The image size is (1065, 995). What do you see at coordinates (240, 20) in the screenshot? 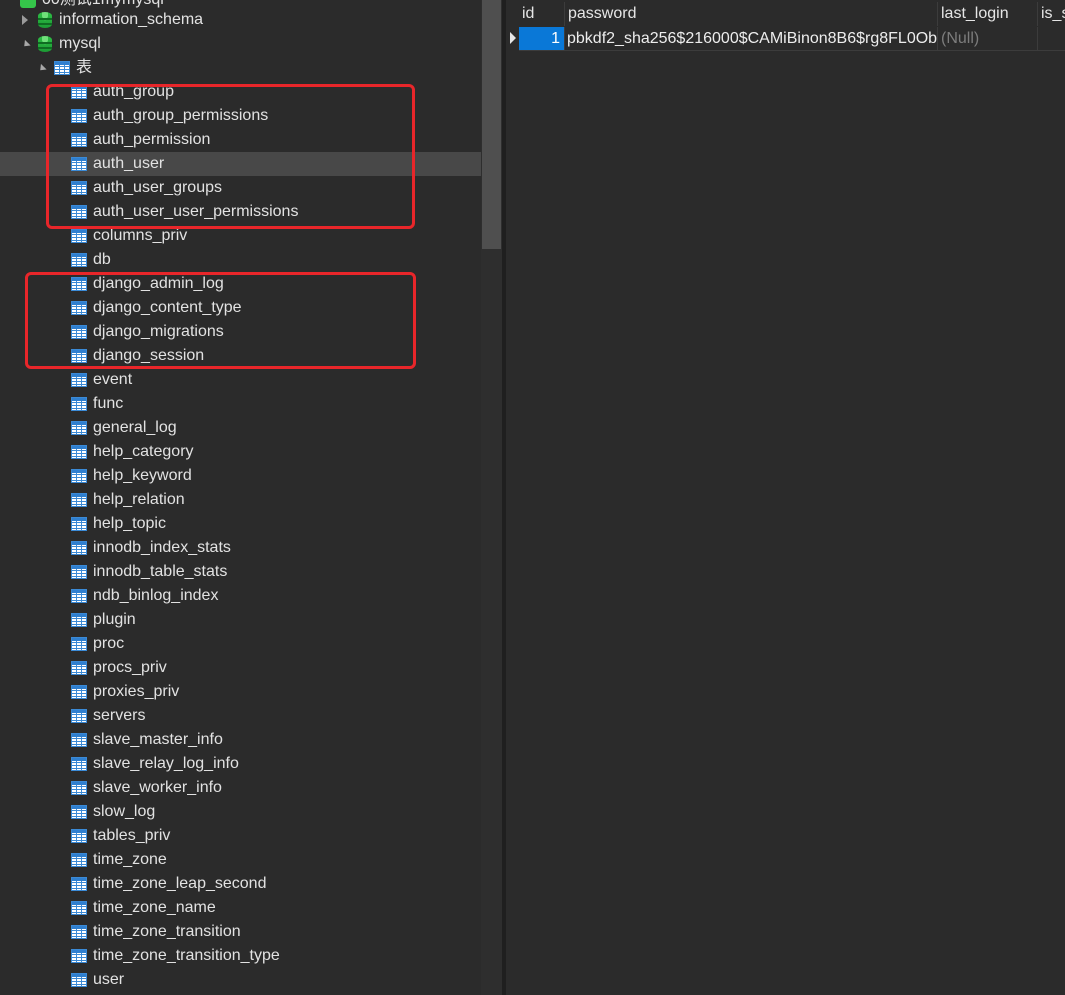
I see `tree-db-information-schema: information_schema` at bounding box center [240, 20].